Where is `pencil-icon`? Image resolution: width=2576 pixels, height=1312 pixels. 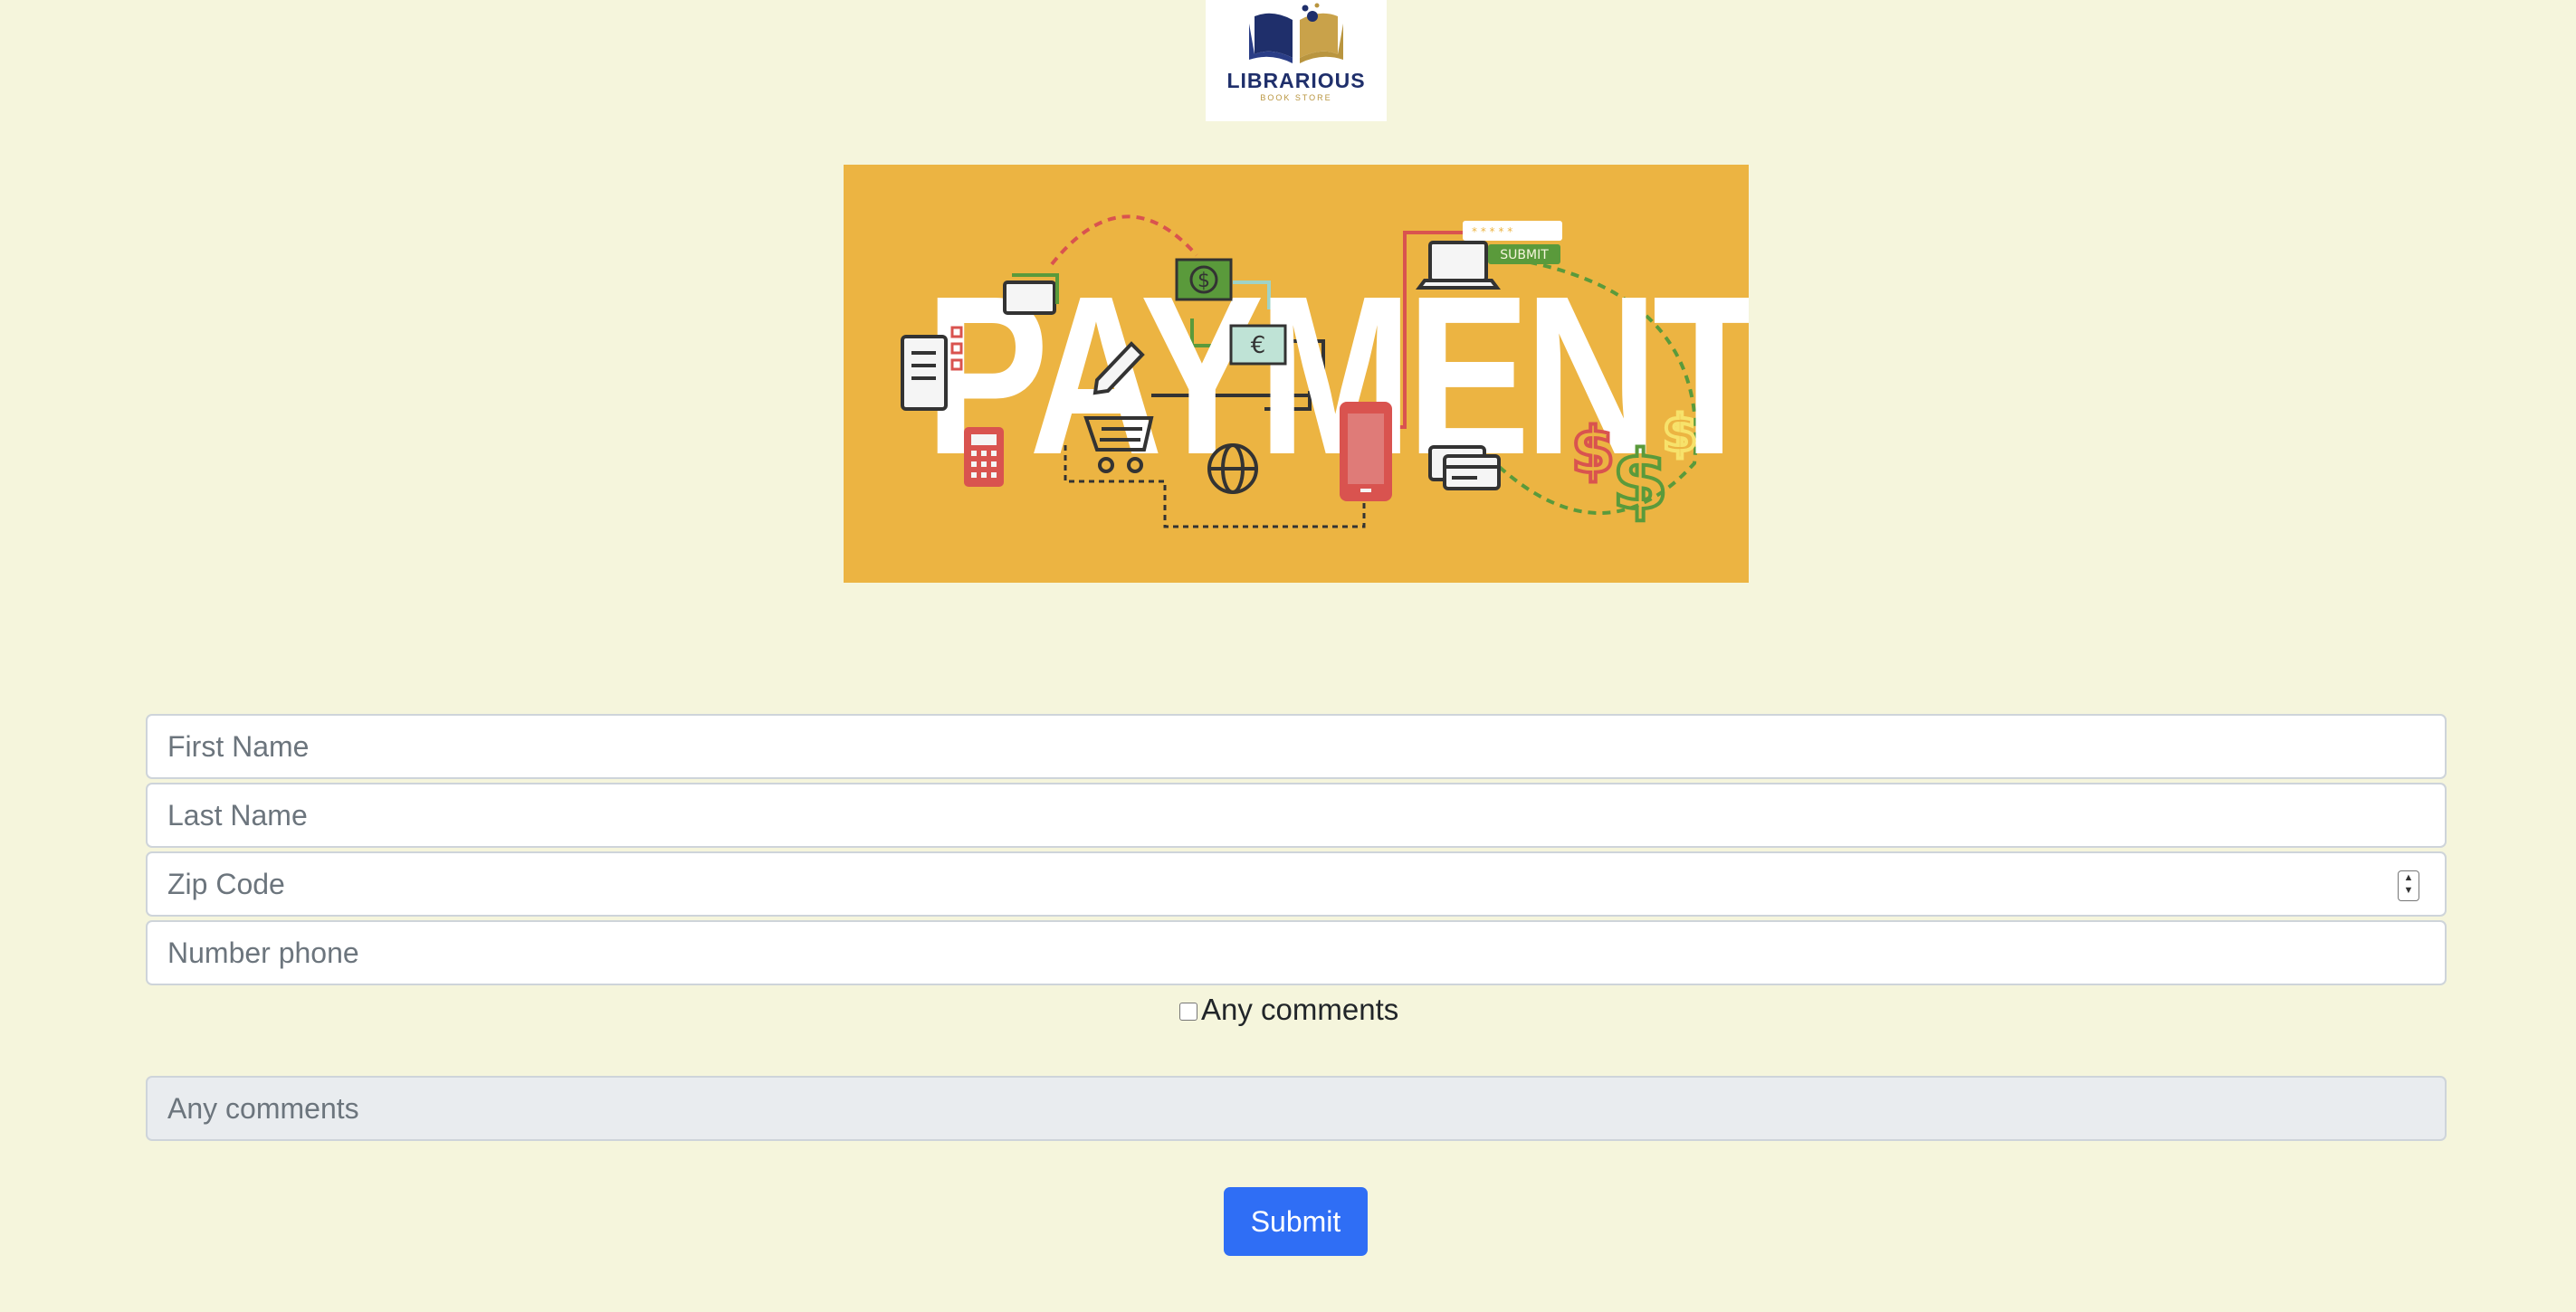
pencil-icon is located at coordinates (1118, 368).